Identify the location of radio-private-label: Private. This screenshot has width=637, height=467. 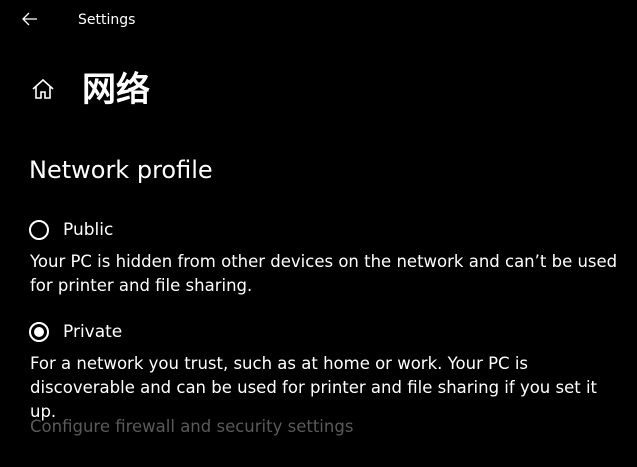
(93, 332).